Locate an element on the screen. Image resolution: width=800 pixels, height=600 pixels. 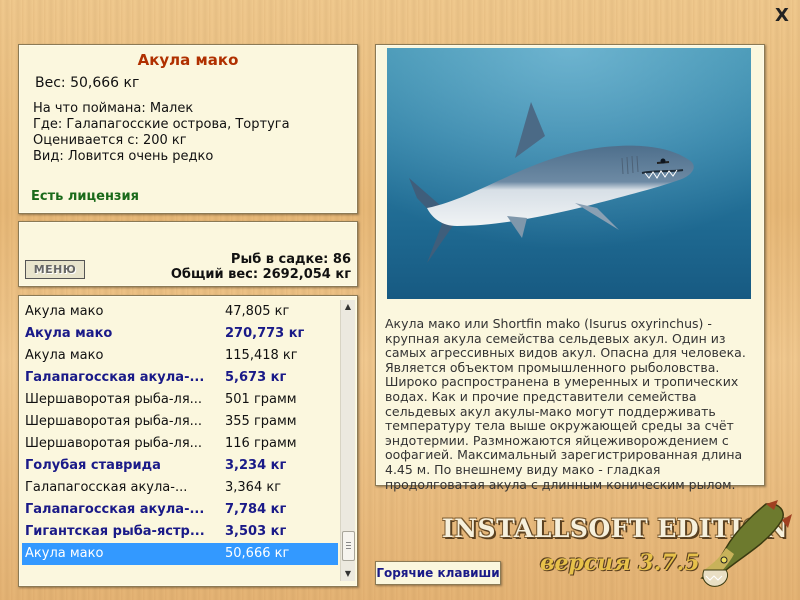
catch-list-row: Шершаворотая рыба-ля... 116 грамм is located at coordinates (180, 444).